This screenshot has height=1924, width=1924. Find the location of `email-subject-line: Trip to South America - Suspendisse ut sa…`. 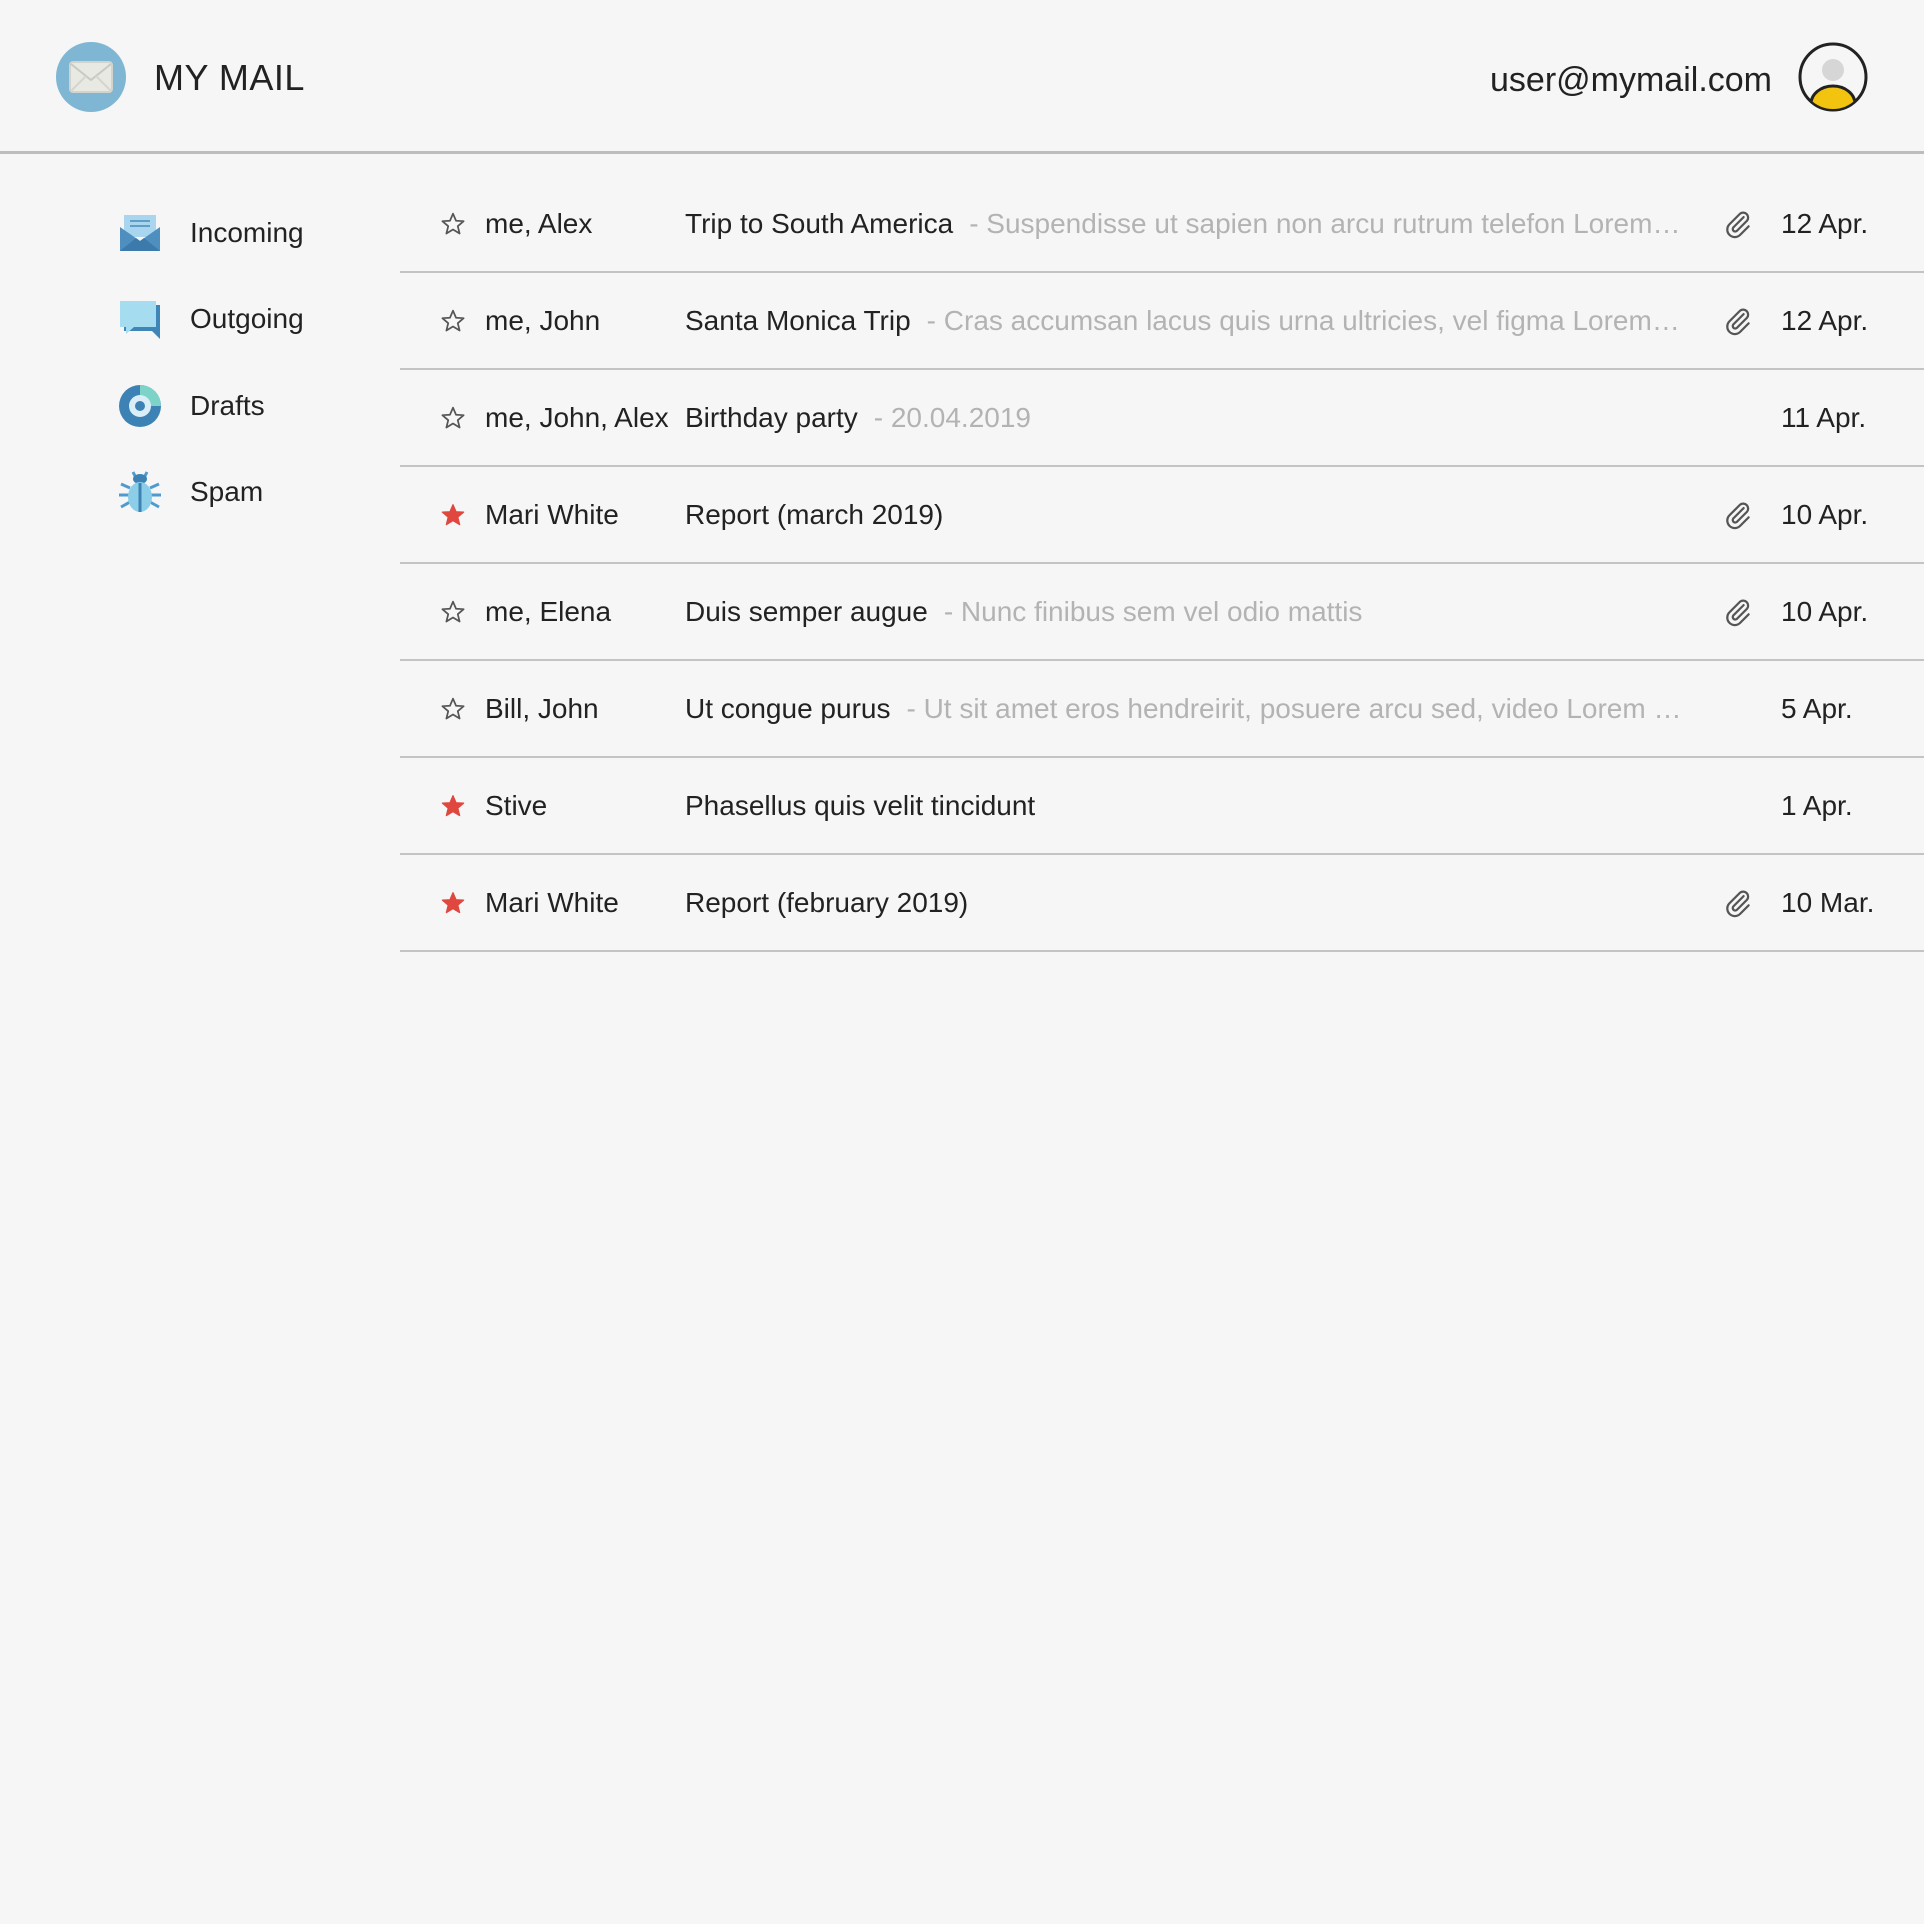

email-subject-line: Trip to South America - Suspendisse ut sa… is located at coordinates (1185, 223).